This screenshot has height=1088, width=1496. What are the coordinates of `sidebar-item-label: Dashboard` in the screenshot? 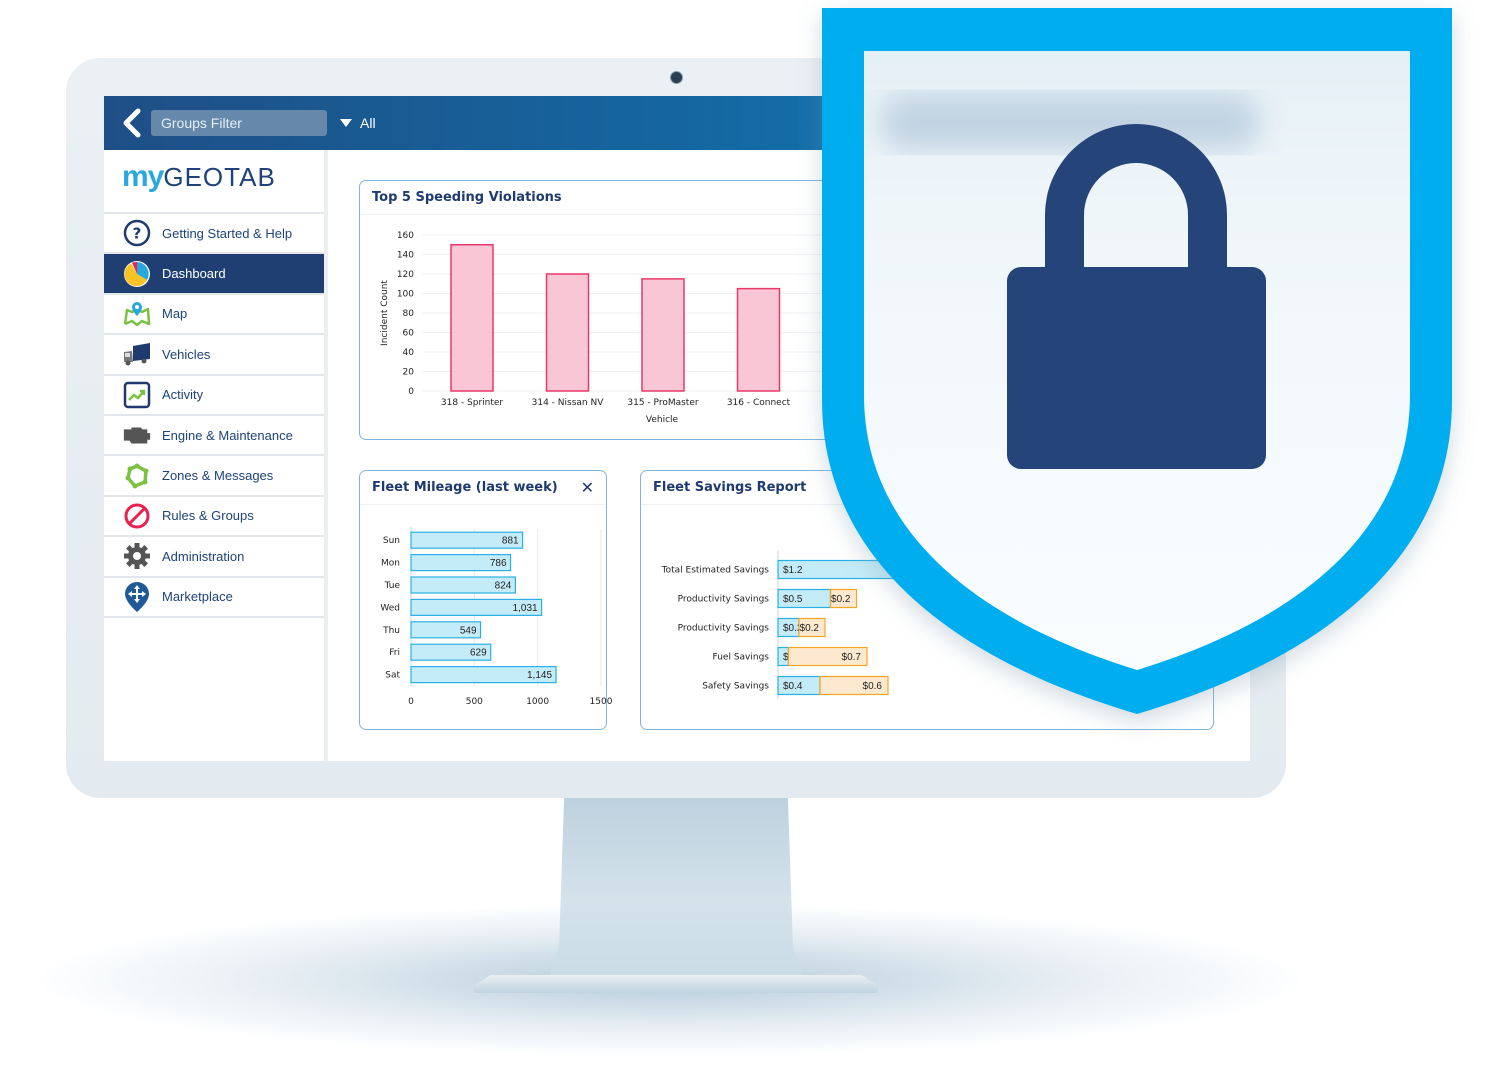 It's located at (194, 274).